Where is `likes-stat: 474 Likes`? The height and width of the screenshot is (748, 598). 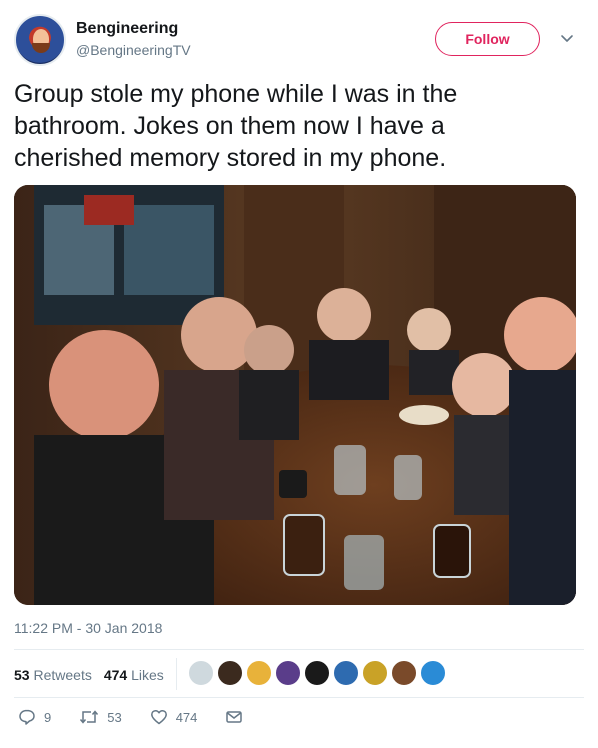 likes-stat: 474 Likes is located at coordinates (134, 675).